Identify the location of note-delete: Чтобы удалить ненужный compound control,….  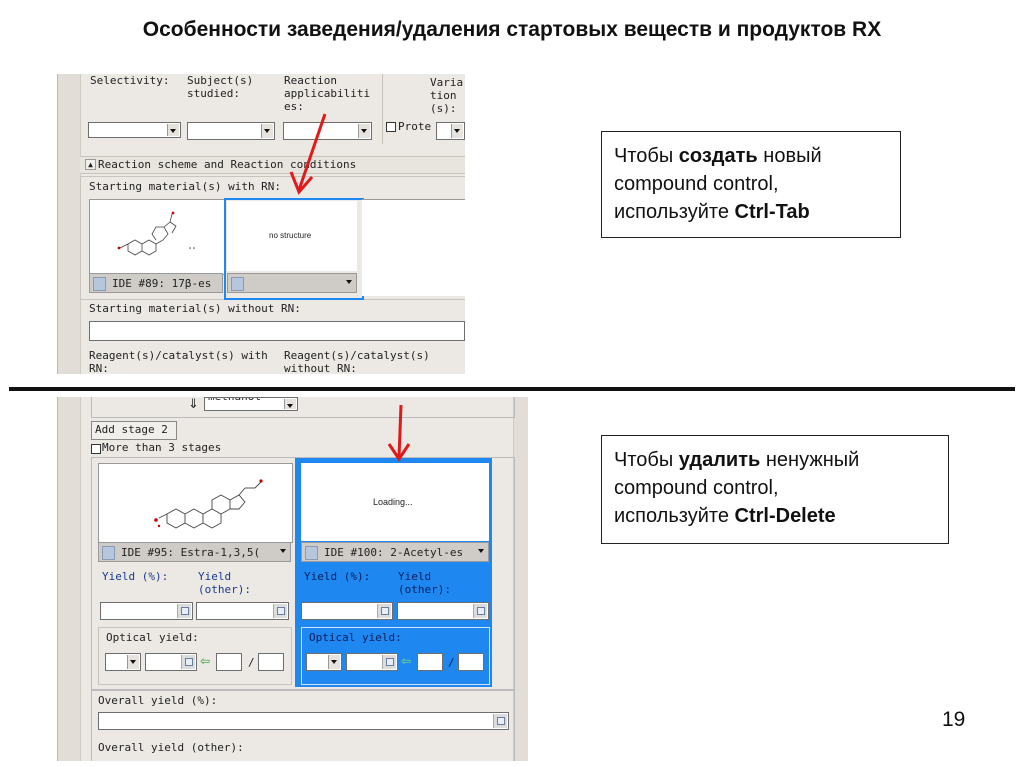
(775, 489).